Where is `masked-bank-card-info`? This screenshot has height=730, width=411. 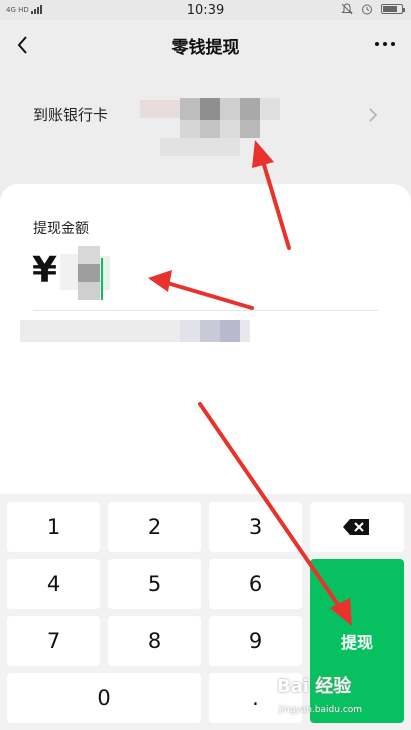 masked-bank-card-info is located at coordinates (210, 127).